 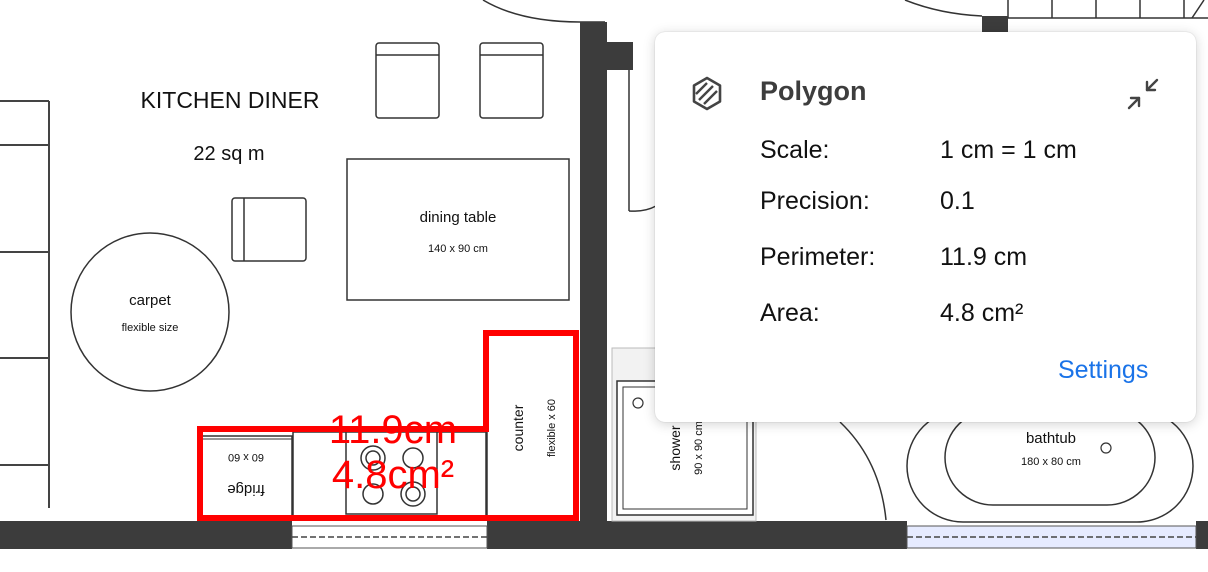 I want to click on room-name: KITCHEN DINER, so click(x=230, y=100).